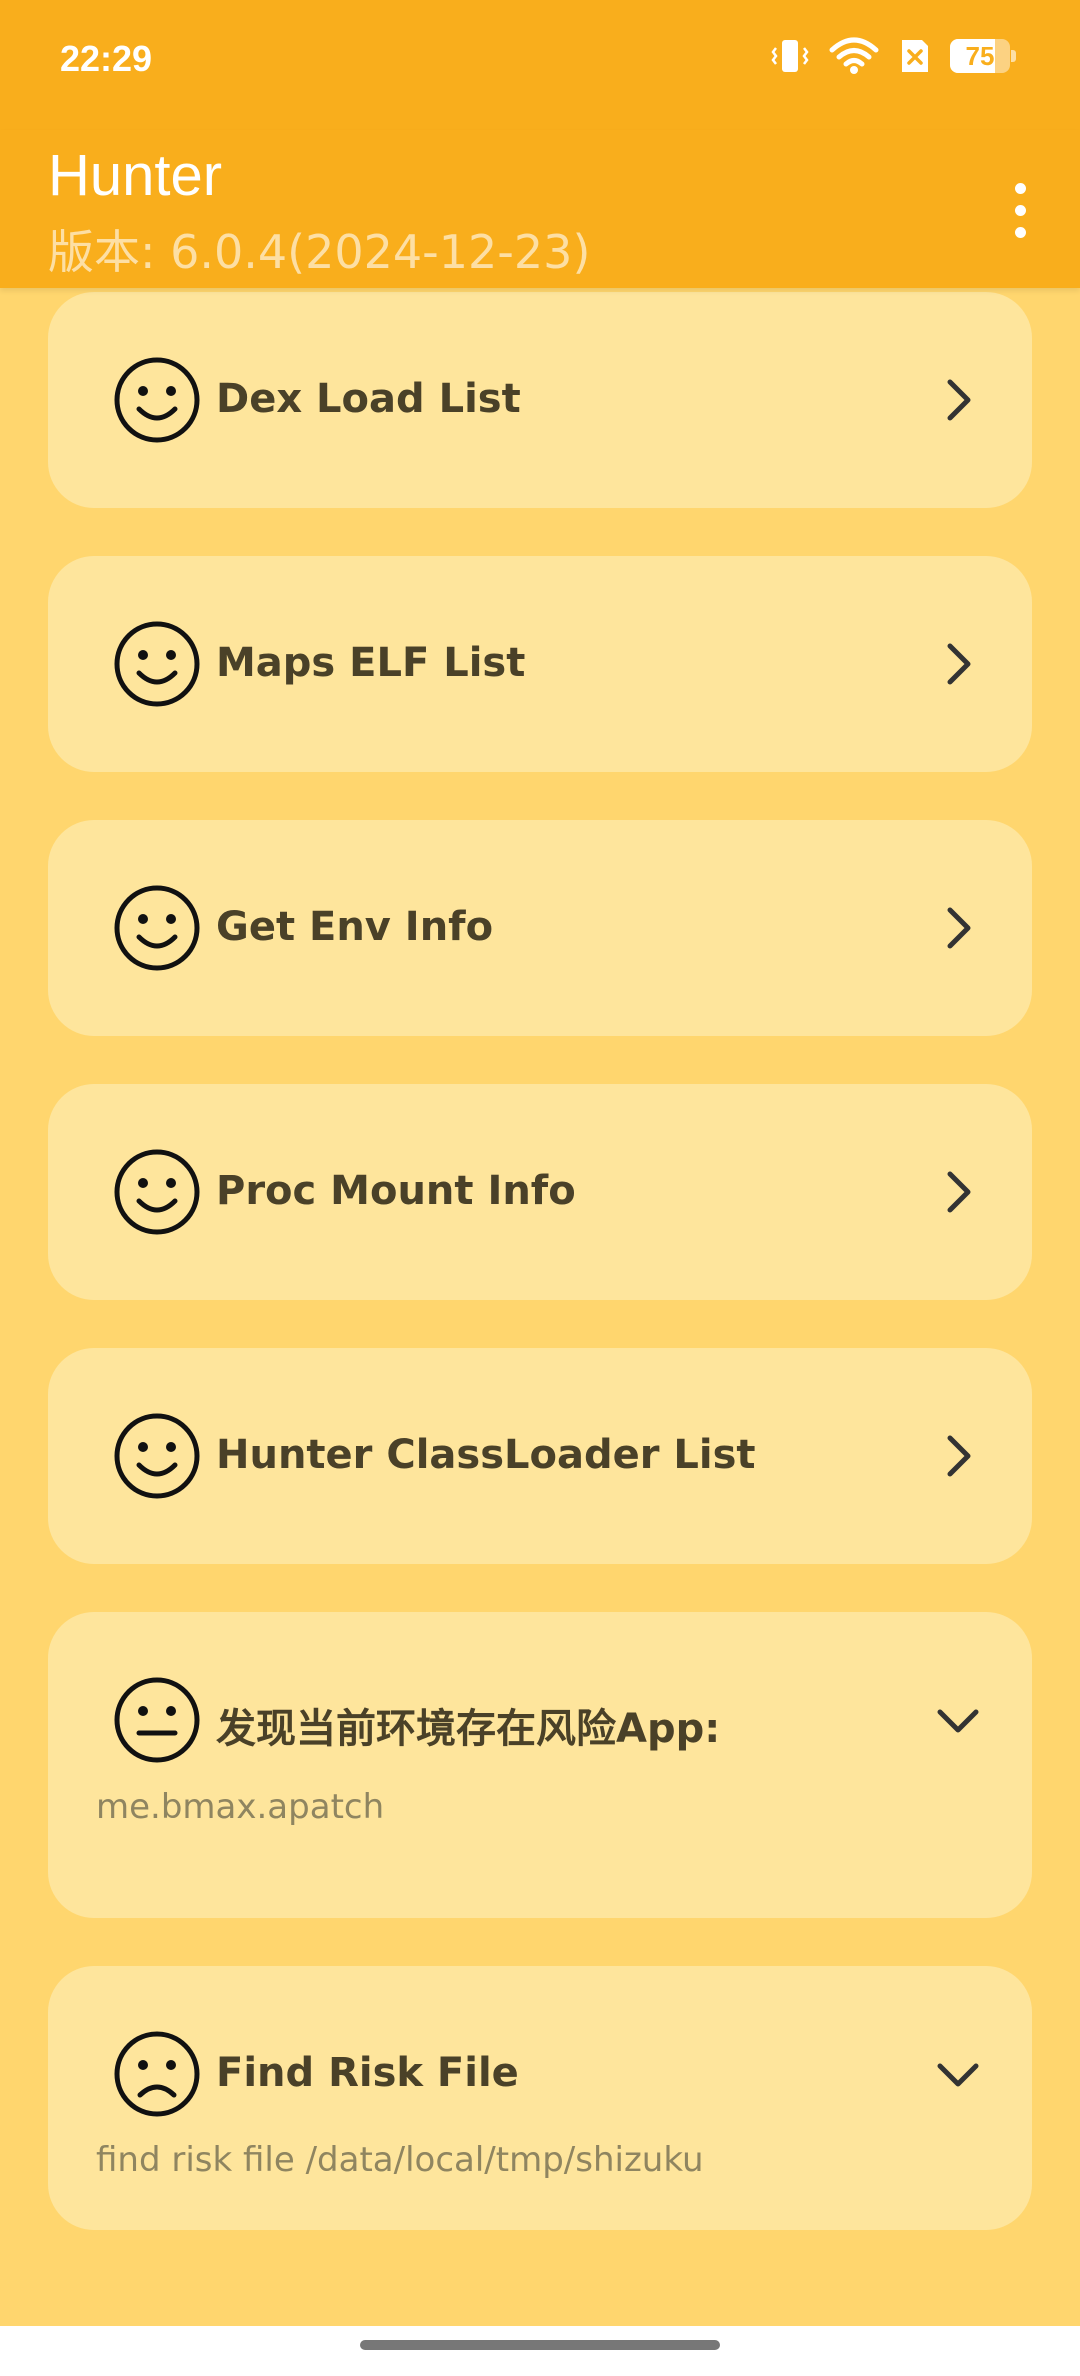  What do you see at coordinates (540, 2351) in the screenshot?
I see `navigation-bar` at bounding box center [540, 2351].